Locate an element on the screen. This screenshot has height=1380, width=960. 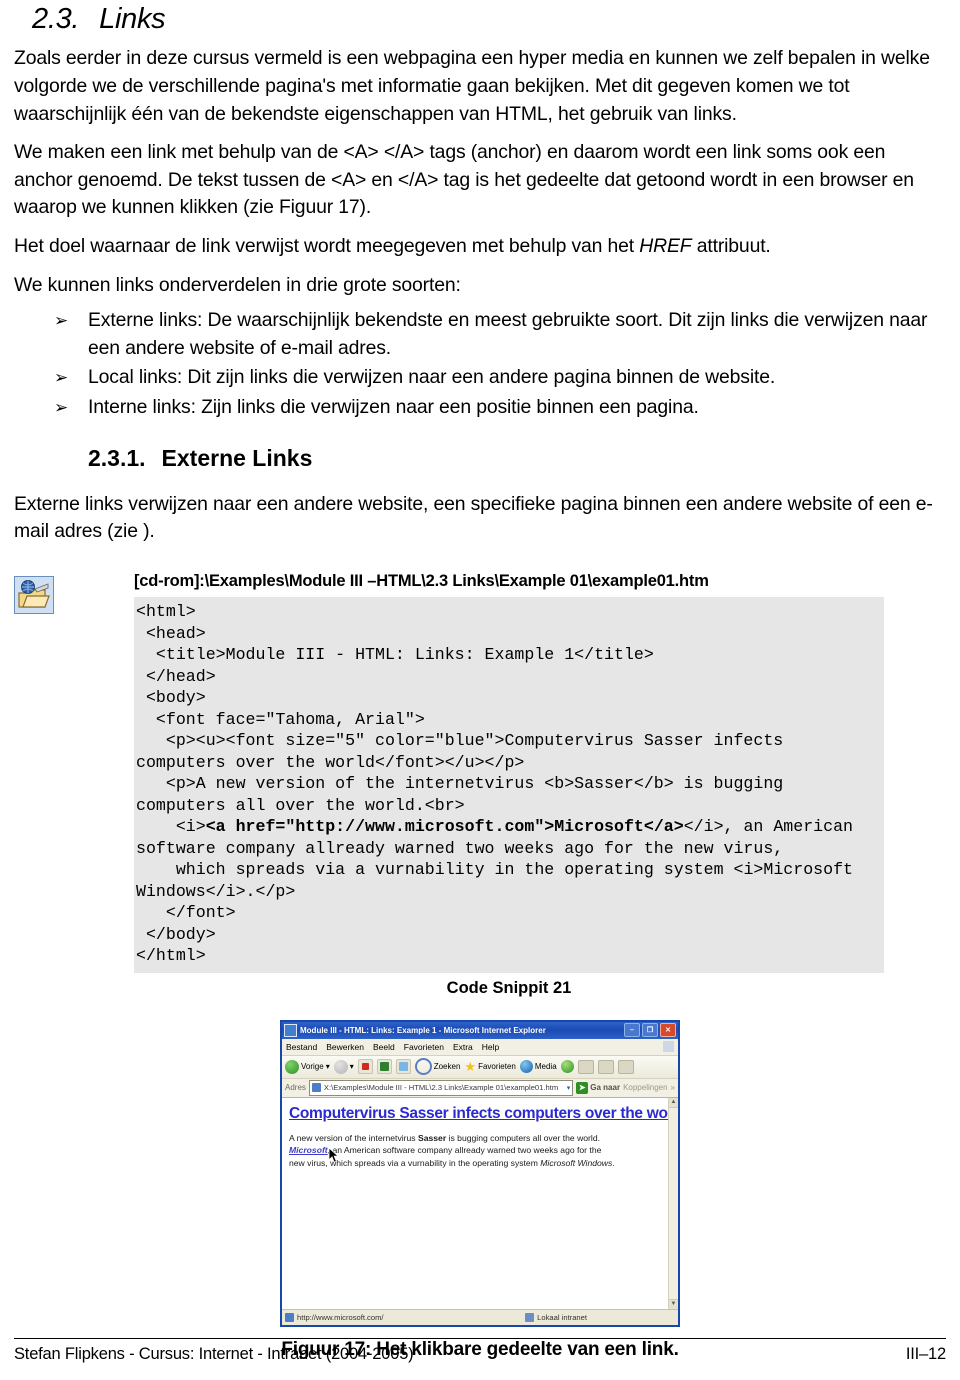
go-button-label: Ga naar is located at coordinates (605, 1088).